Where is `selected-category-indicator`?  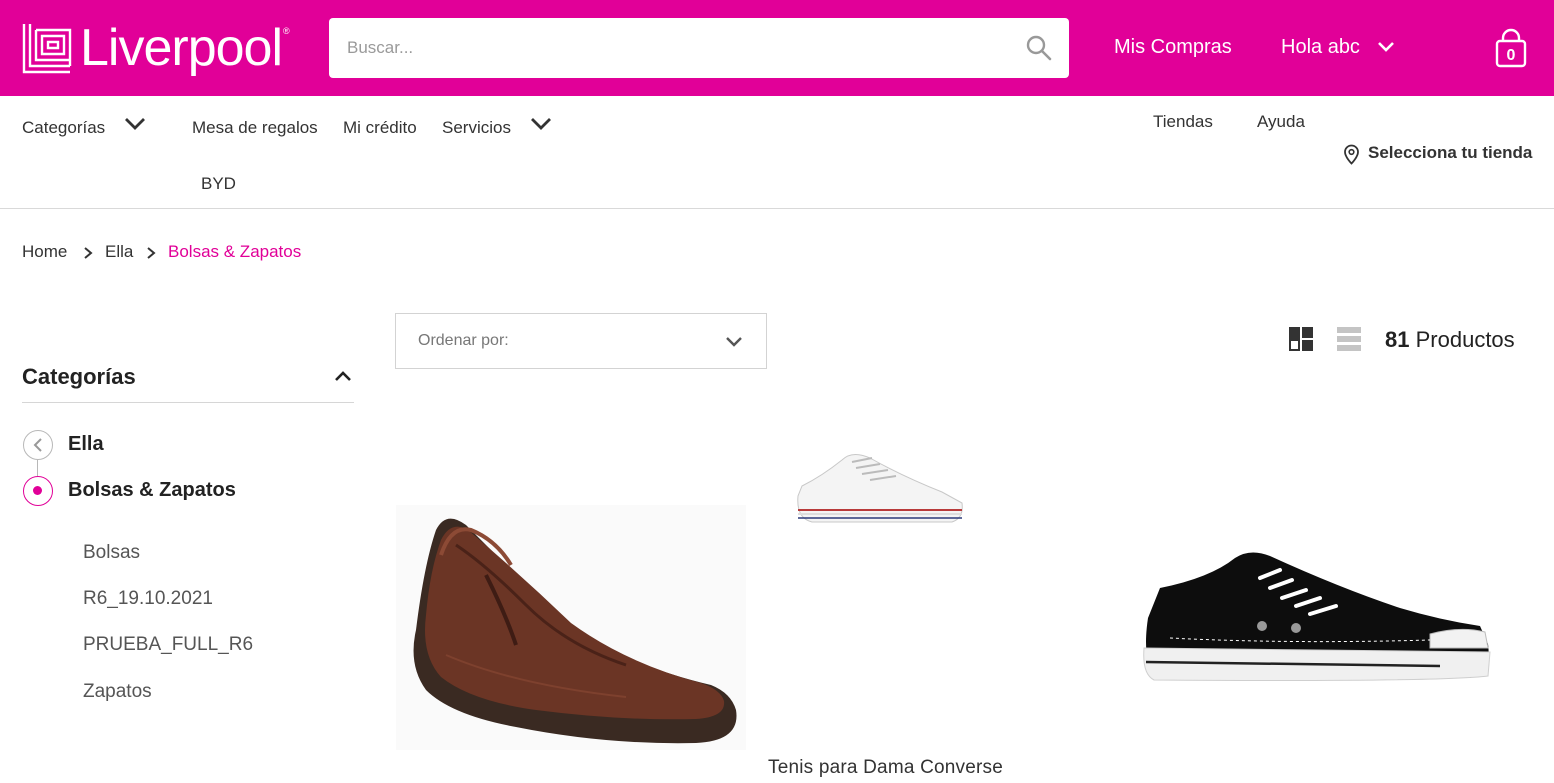
selected-category-indicator is located at coordinates (38, 491).